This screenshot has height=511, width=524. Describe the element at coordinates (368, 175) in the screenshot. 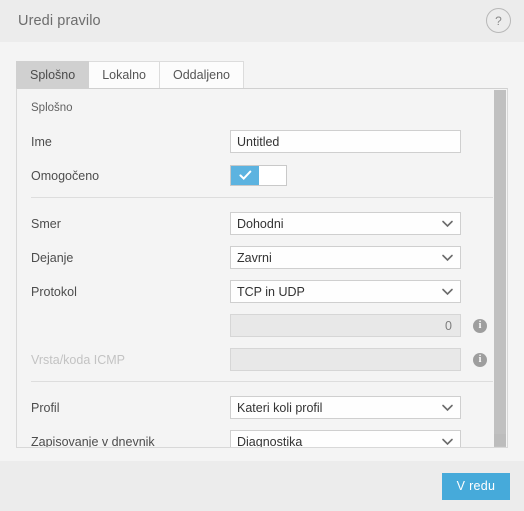

I see `control-enabled` at that location.